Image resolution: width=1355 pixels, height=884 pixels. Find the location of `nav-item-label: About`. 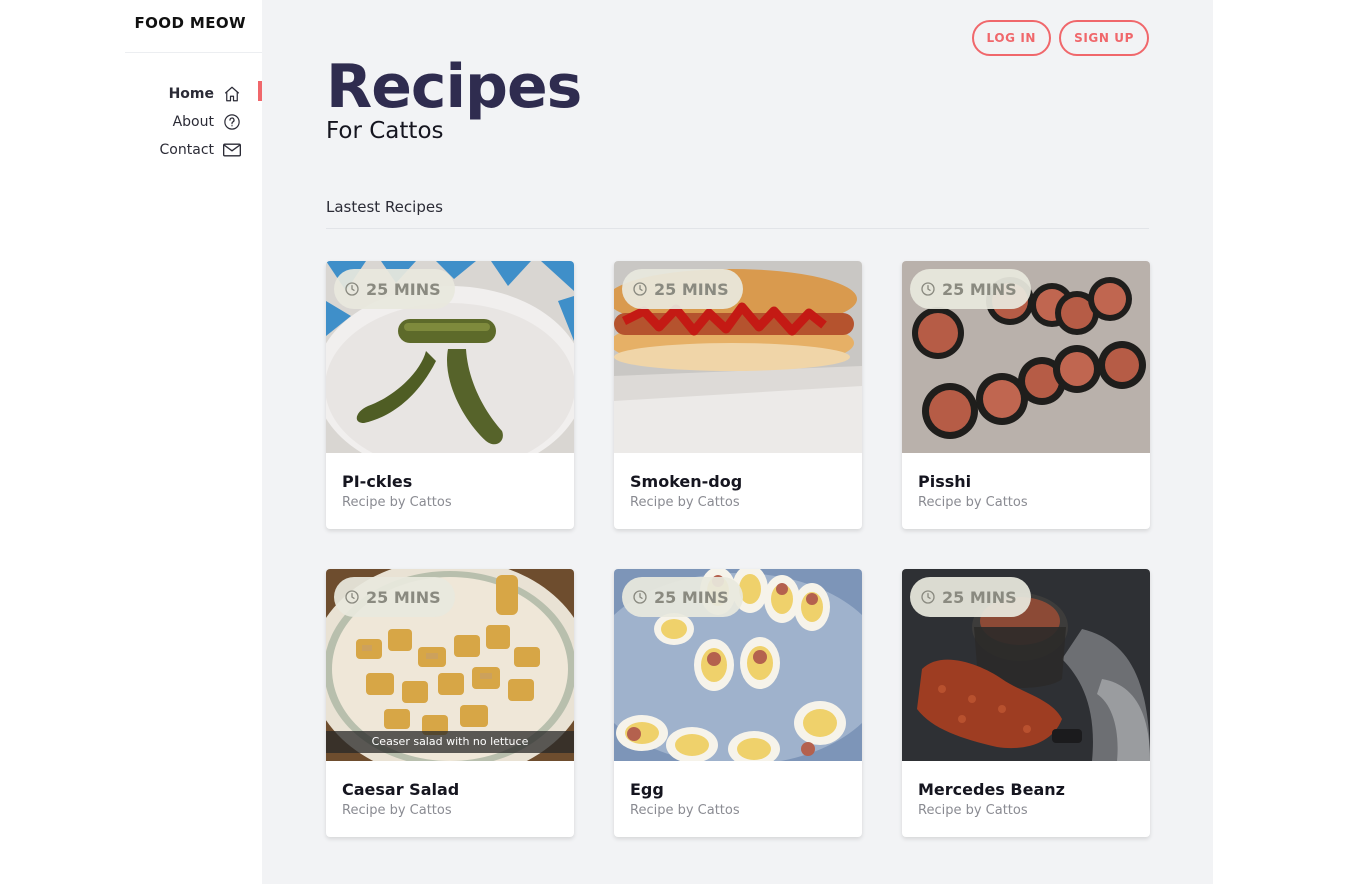

nav-item-label: About is located at coordinates (193, 122).